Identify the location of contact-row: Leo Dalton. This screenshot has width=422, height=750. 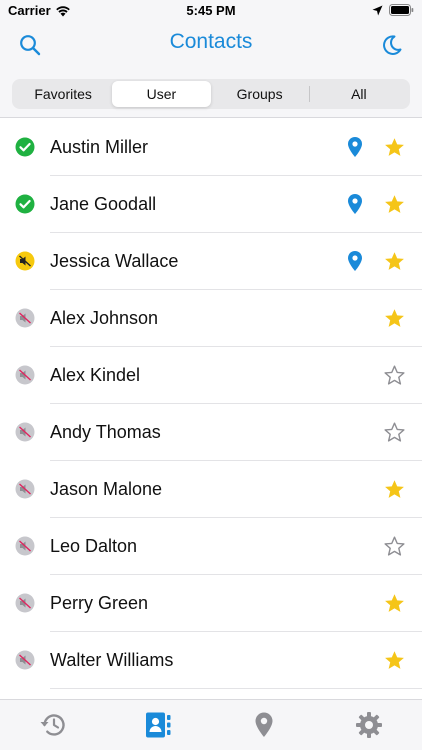
(211, 546).